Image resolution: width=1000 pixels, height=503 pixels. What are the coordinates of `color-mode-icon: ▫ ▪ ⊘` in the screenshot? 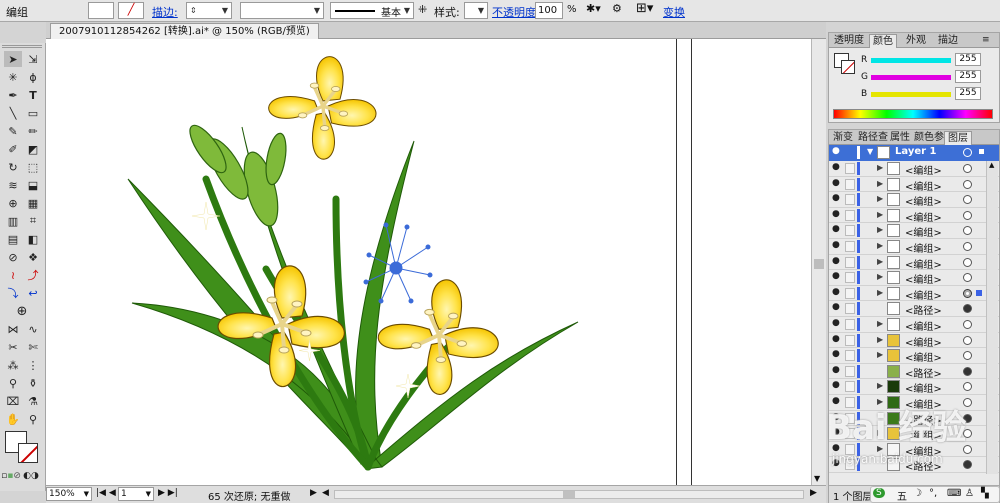 It's located at (11, 476).